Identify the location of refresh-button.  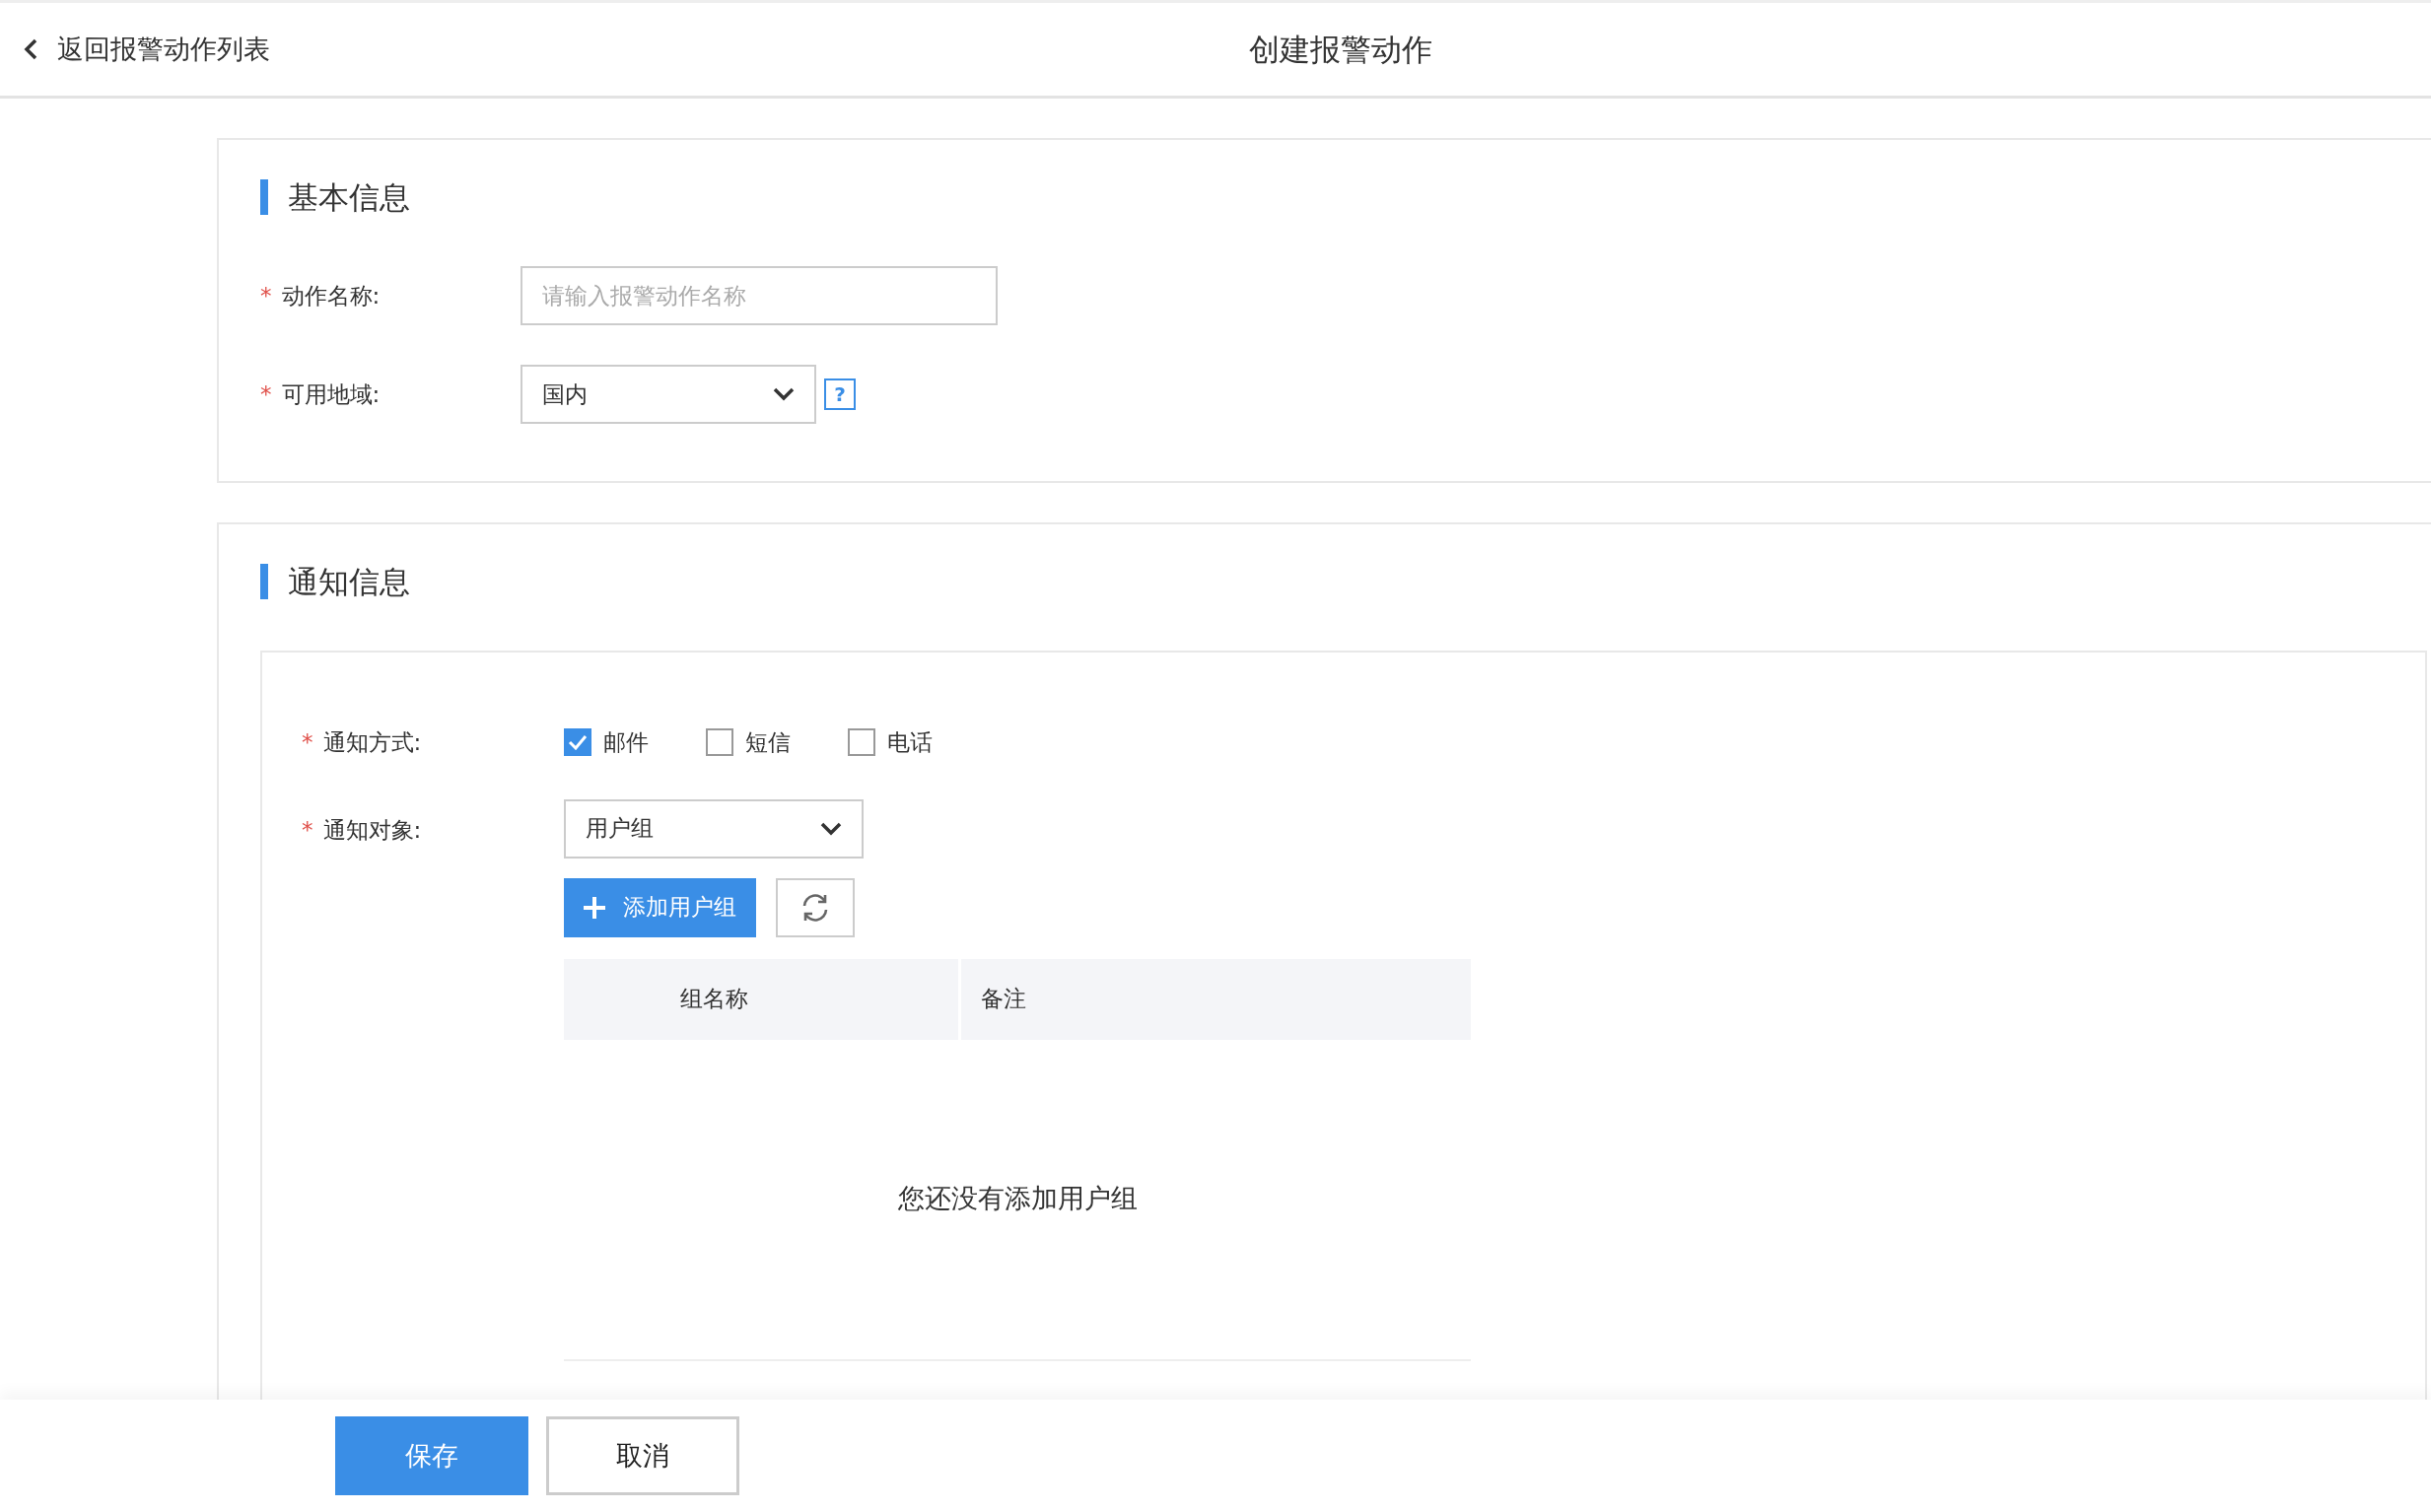
(815, 907).